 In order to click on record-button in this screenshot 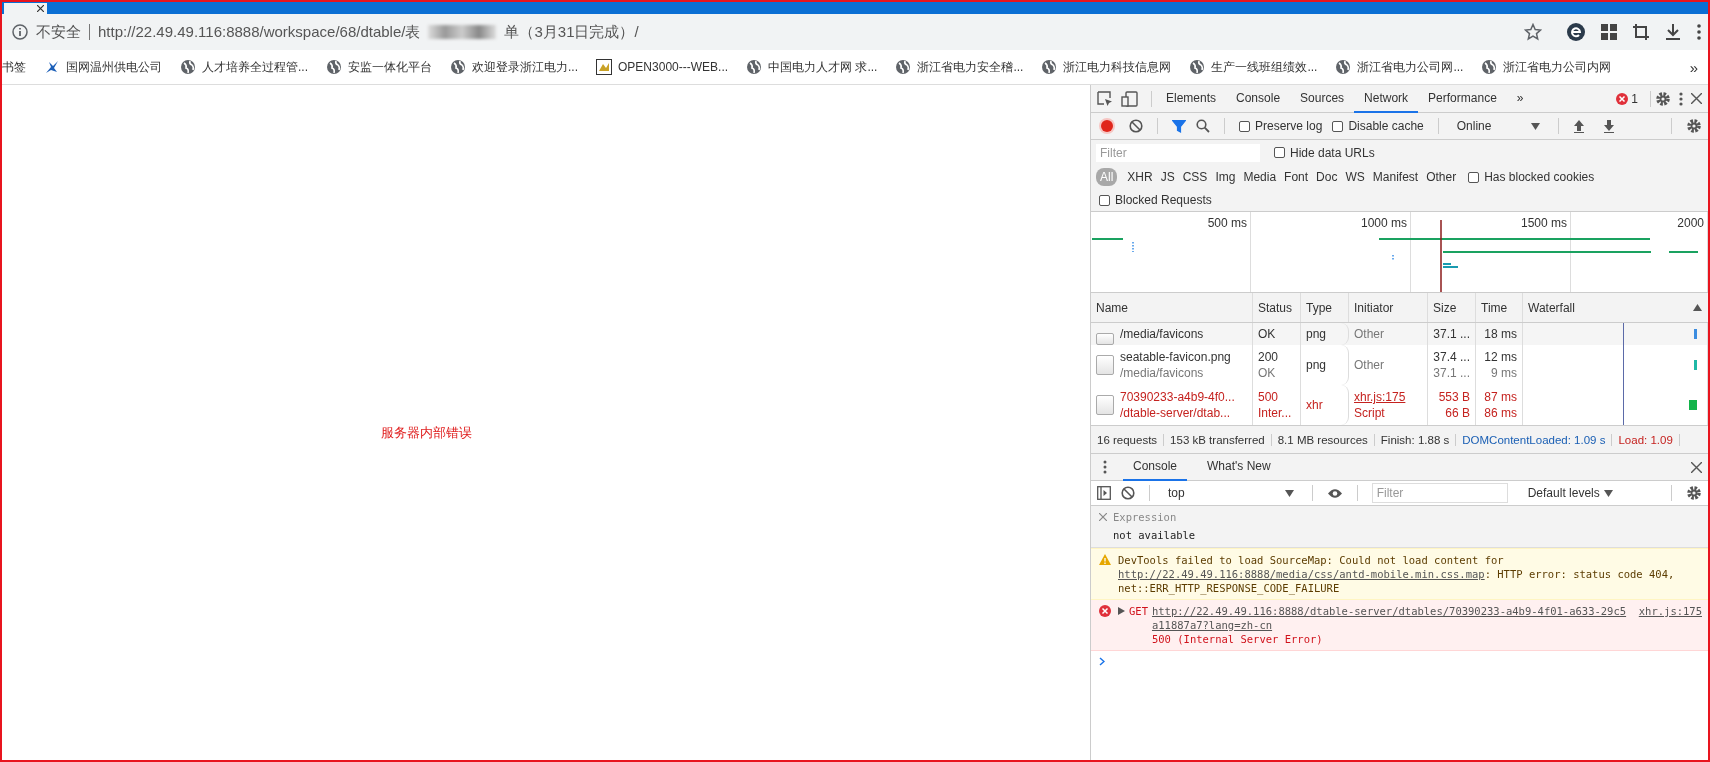, I will do `click(1107, 126)`.